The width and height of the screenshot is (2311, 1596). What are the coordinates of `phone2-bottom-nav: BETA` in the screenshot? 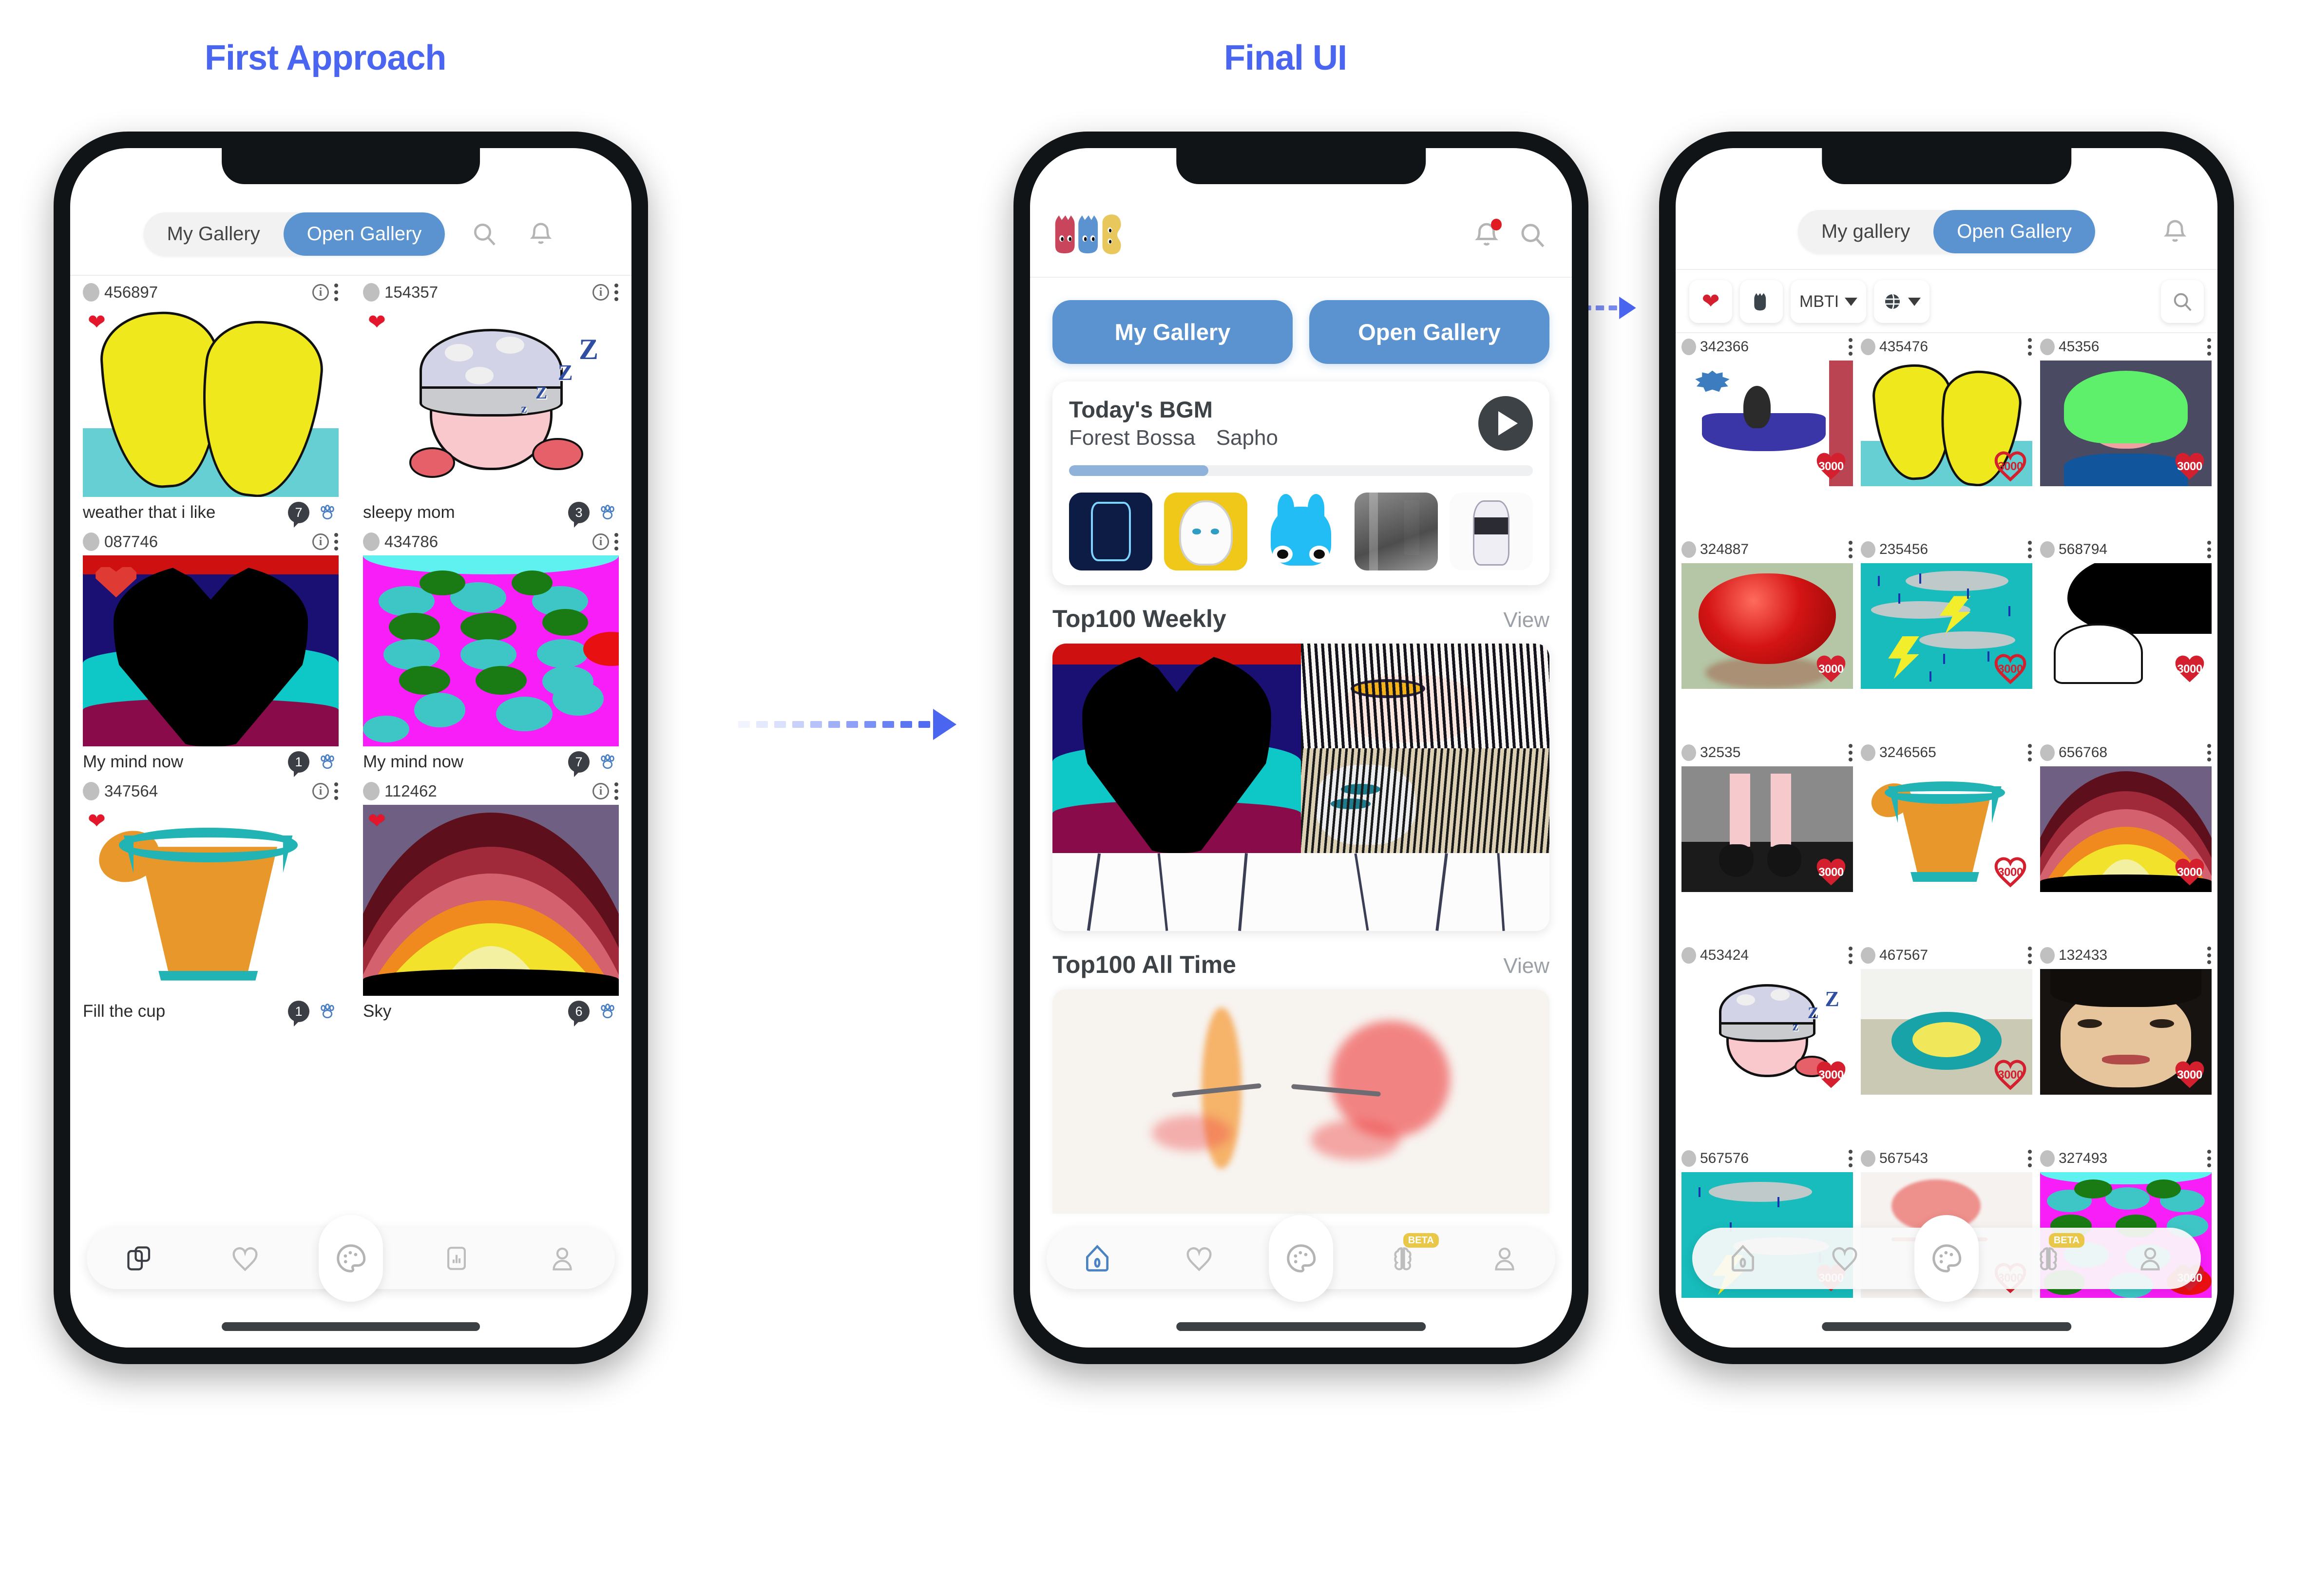 It's located at (1301, 1258).